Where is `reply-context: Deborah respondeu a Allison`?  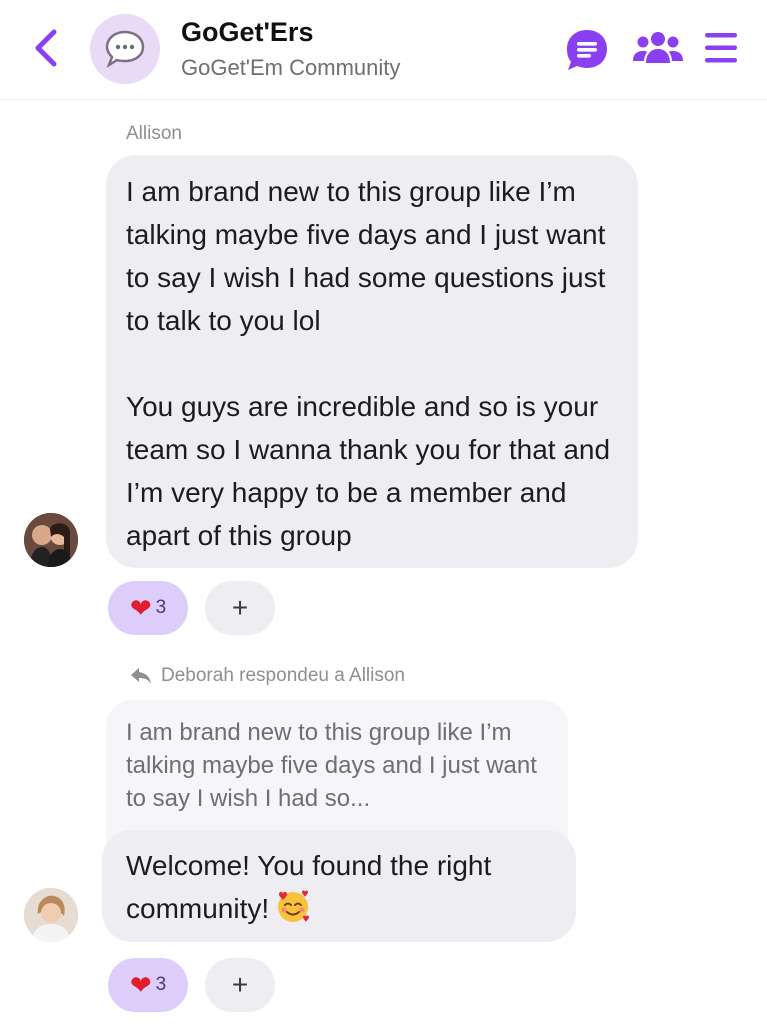 reply-context: Deborah respondeu a Allison is located at coordinates (267, 676).